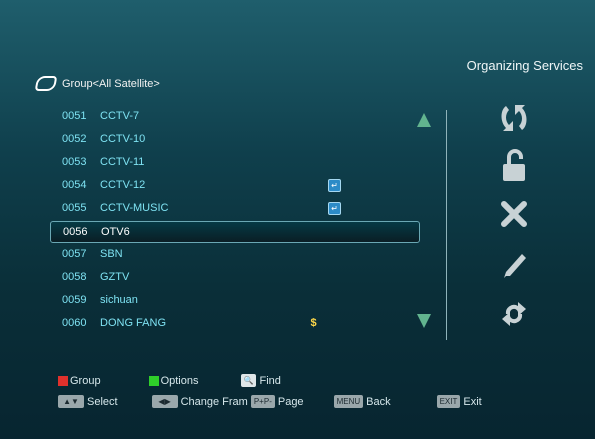 This screenshot has width=595, height=439. What do you see at coordinates (424, 120) in the screenshot?
I see `scroll-up-icon` at bounding box center [424, 120].